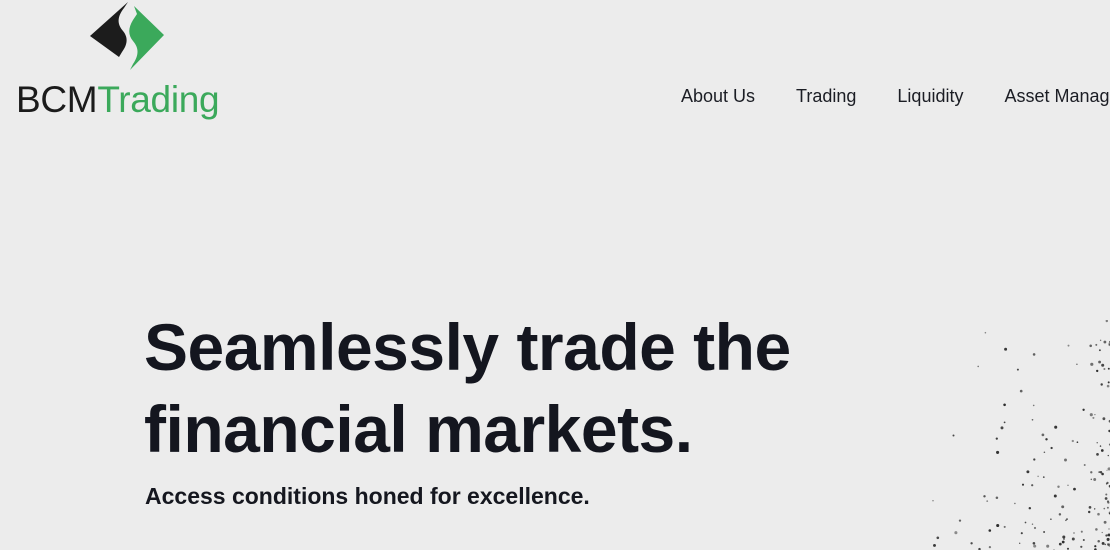  What do you see at coordinates (118, 100) in the screenshot?
I see `brand-wordmark: BCMTrading` at bounding box center [118, 100].